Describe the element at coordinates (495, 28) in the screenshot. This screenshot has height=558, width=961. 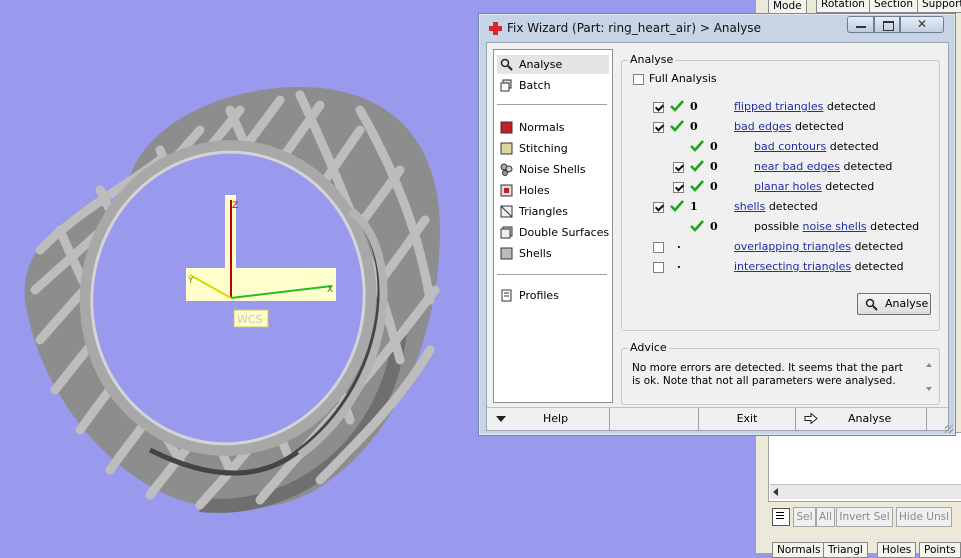
I see `fix-wizard-icon` at that location.